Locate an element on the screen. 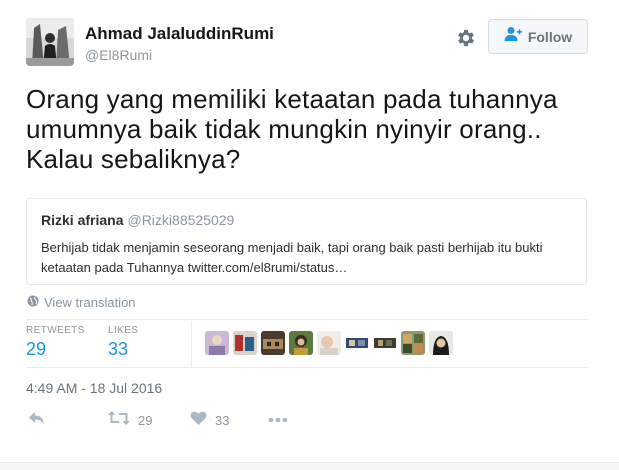  likes-label: LIKES is located at coordinates (123, 330).